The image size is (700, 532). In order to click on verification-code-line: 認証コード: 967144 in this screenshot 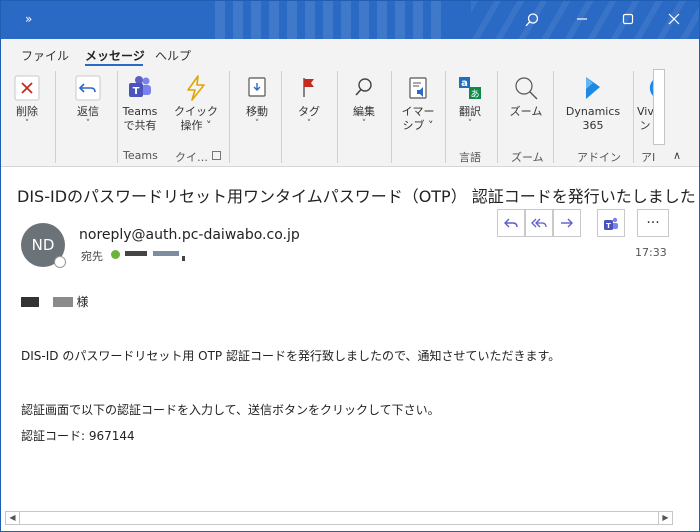, I will do `click(78, 436)`.